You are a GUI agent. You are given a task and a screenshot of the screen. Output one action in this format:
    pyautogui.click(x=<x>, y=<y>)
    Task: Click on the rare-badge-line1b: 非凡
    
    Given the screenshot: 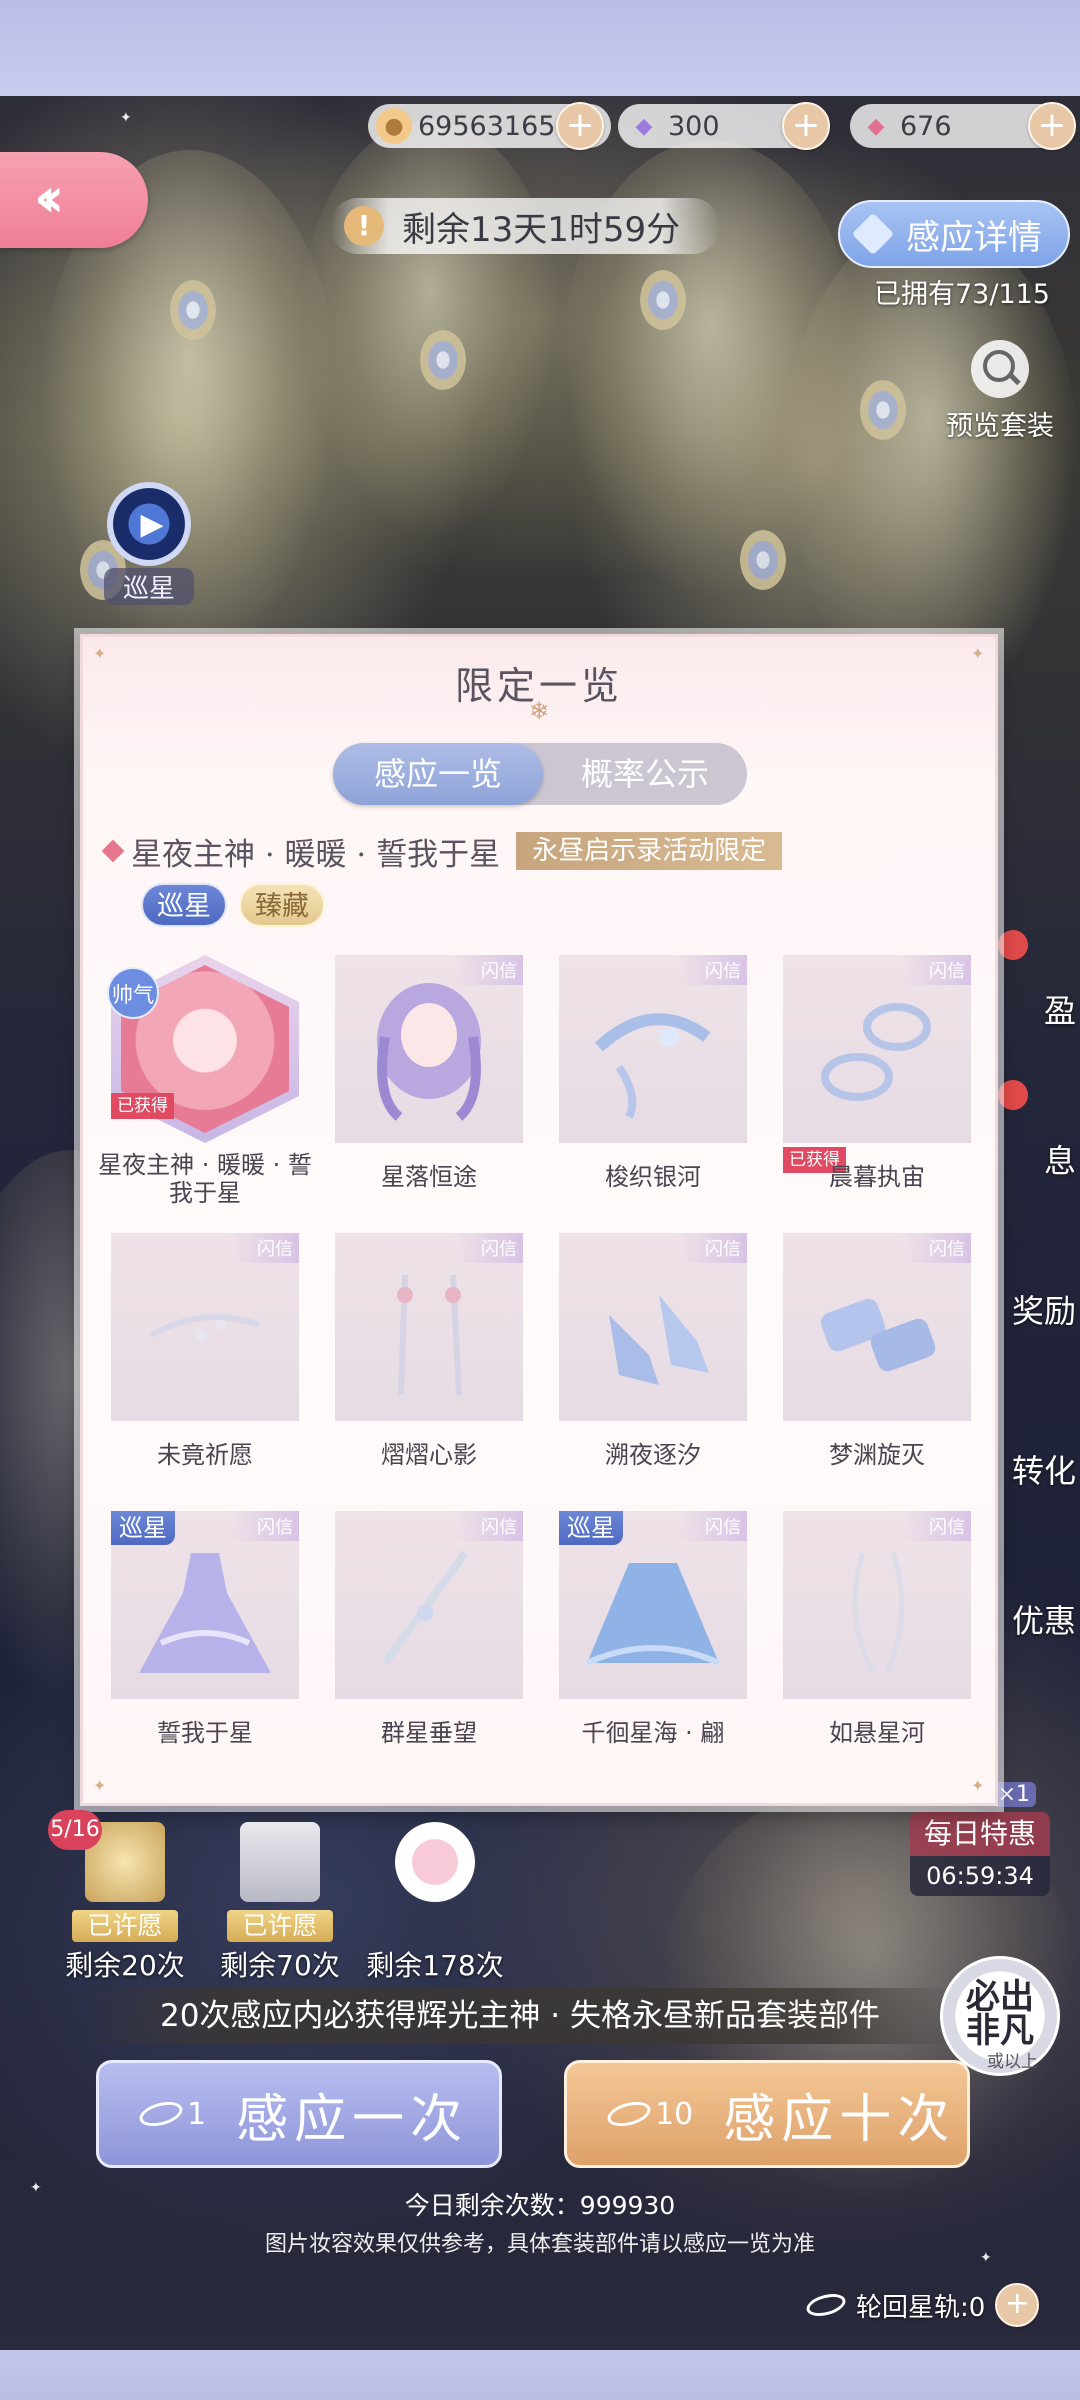 What is the action you would take?
    pyautogui.click(x=1000, y=2031)
    